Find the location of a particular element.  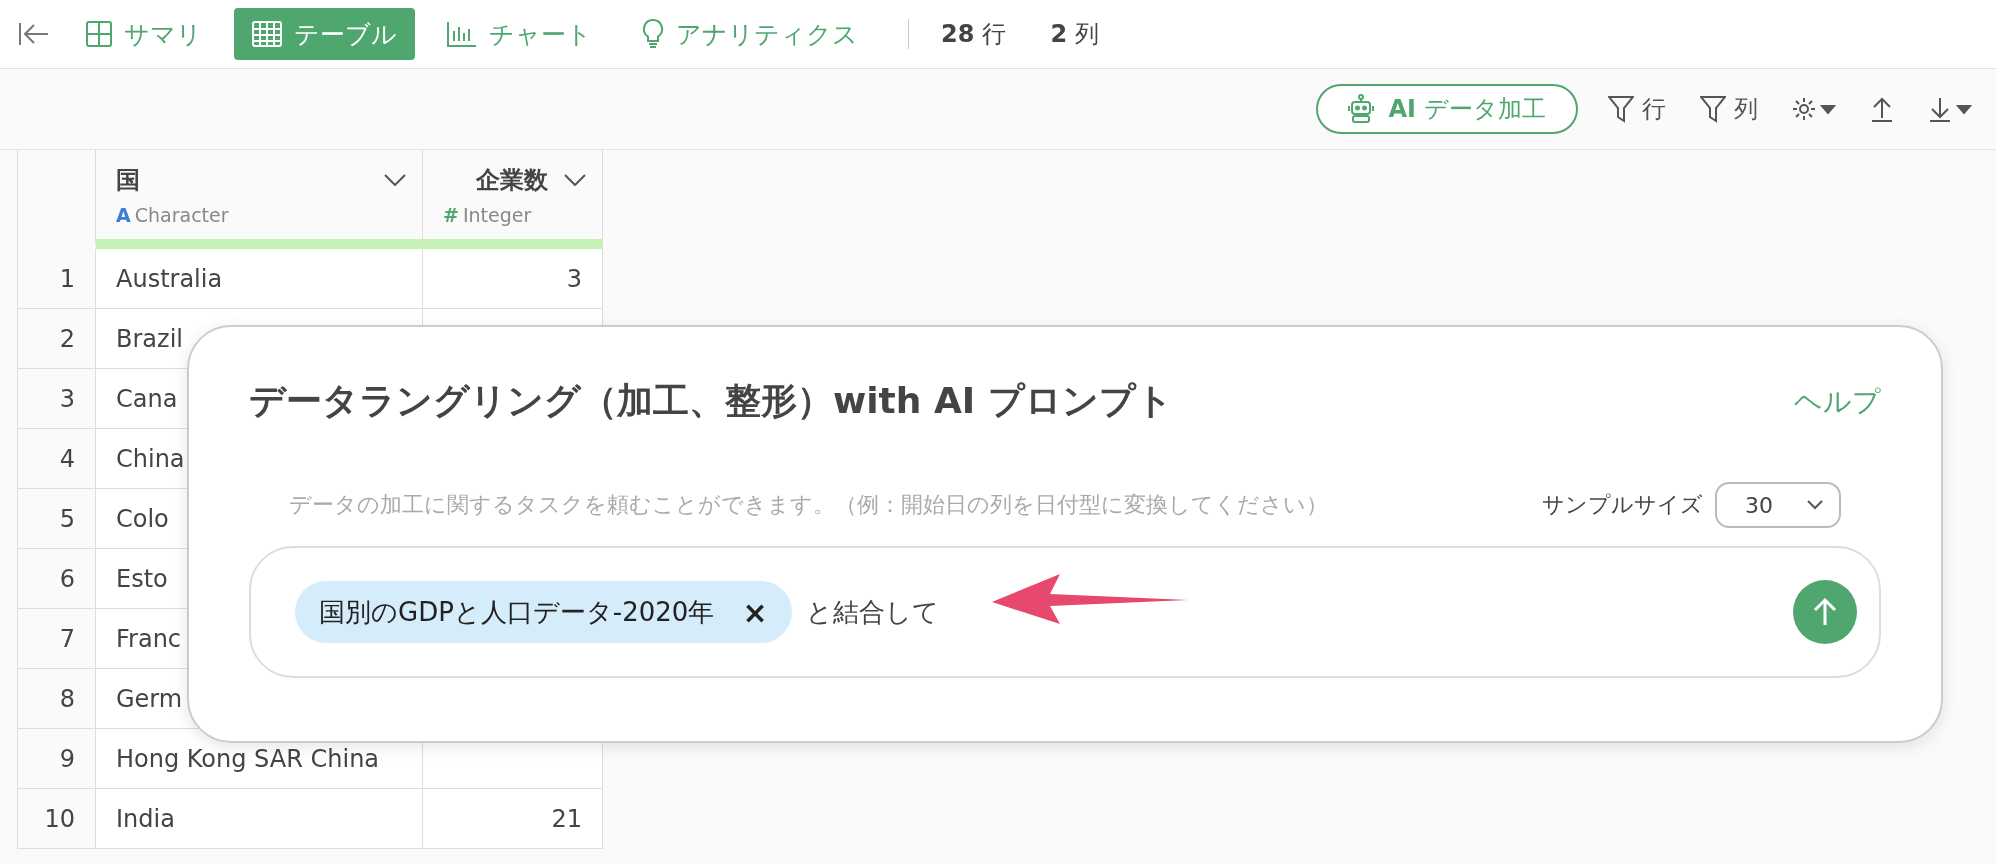

column-name: 国 is located at coordinates (128, 180).